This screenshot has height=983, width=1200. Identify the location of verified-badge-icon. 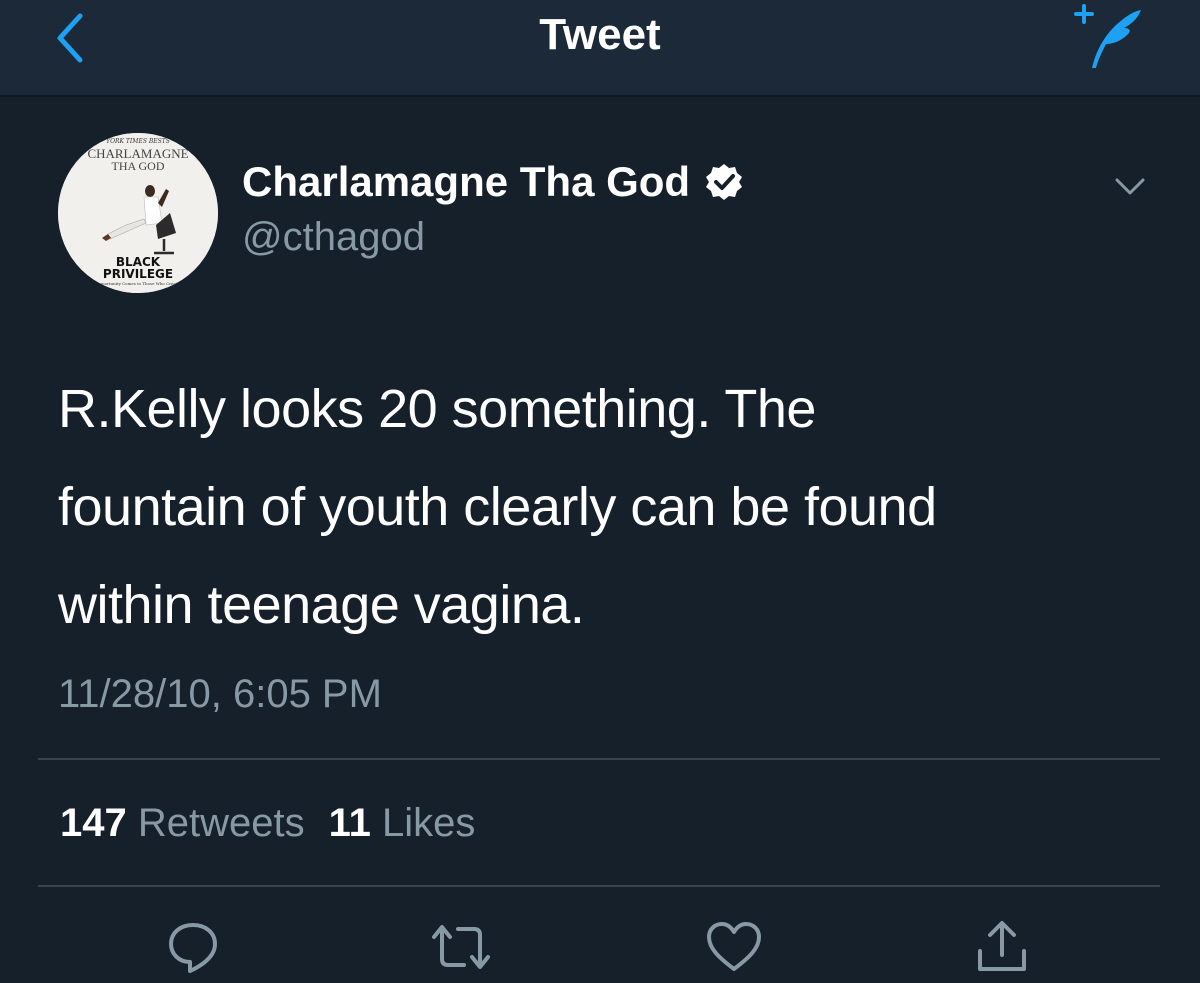
(724, 182).